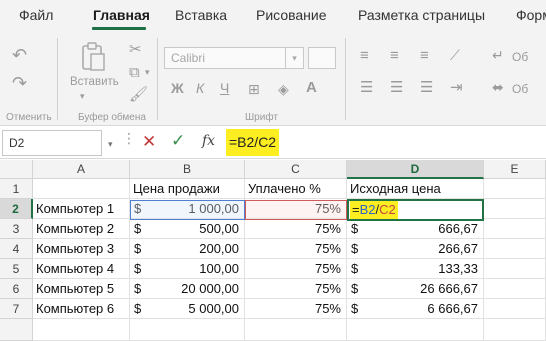  I want to click on column-header-e: E, so click(515, 169).